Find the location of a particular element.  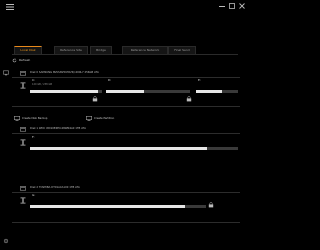

refresh-label: Refresh is located at coordinates (25, 60).